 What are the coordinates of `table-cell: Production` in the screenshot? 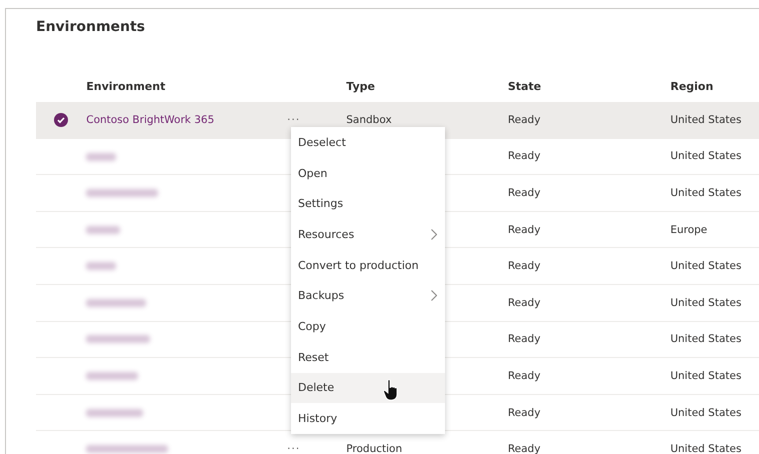 It's located at (374, 448).